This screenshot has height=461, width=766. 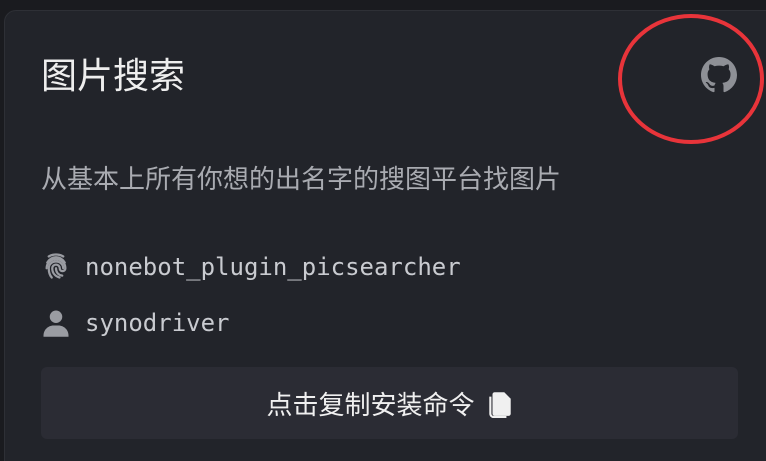 I want to click on copy-button-label: 点击复制安装命令, so click(x=370, y=405).